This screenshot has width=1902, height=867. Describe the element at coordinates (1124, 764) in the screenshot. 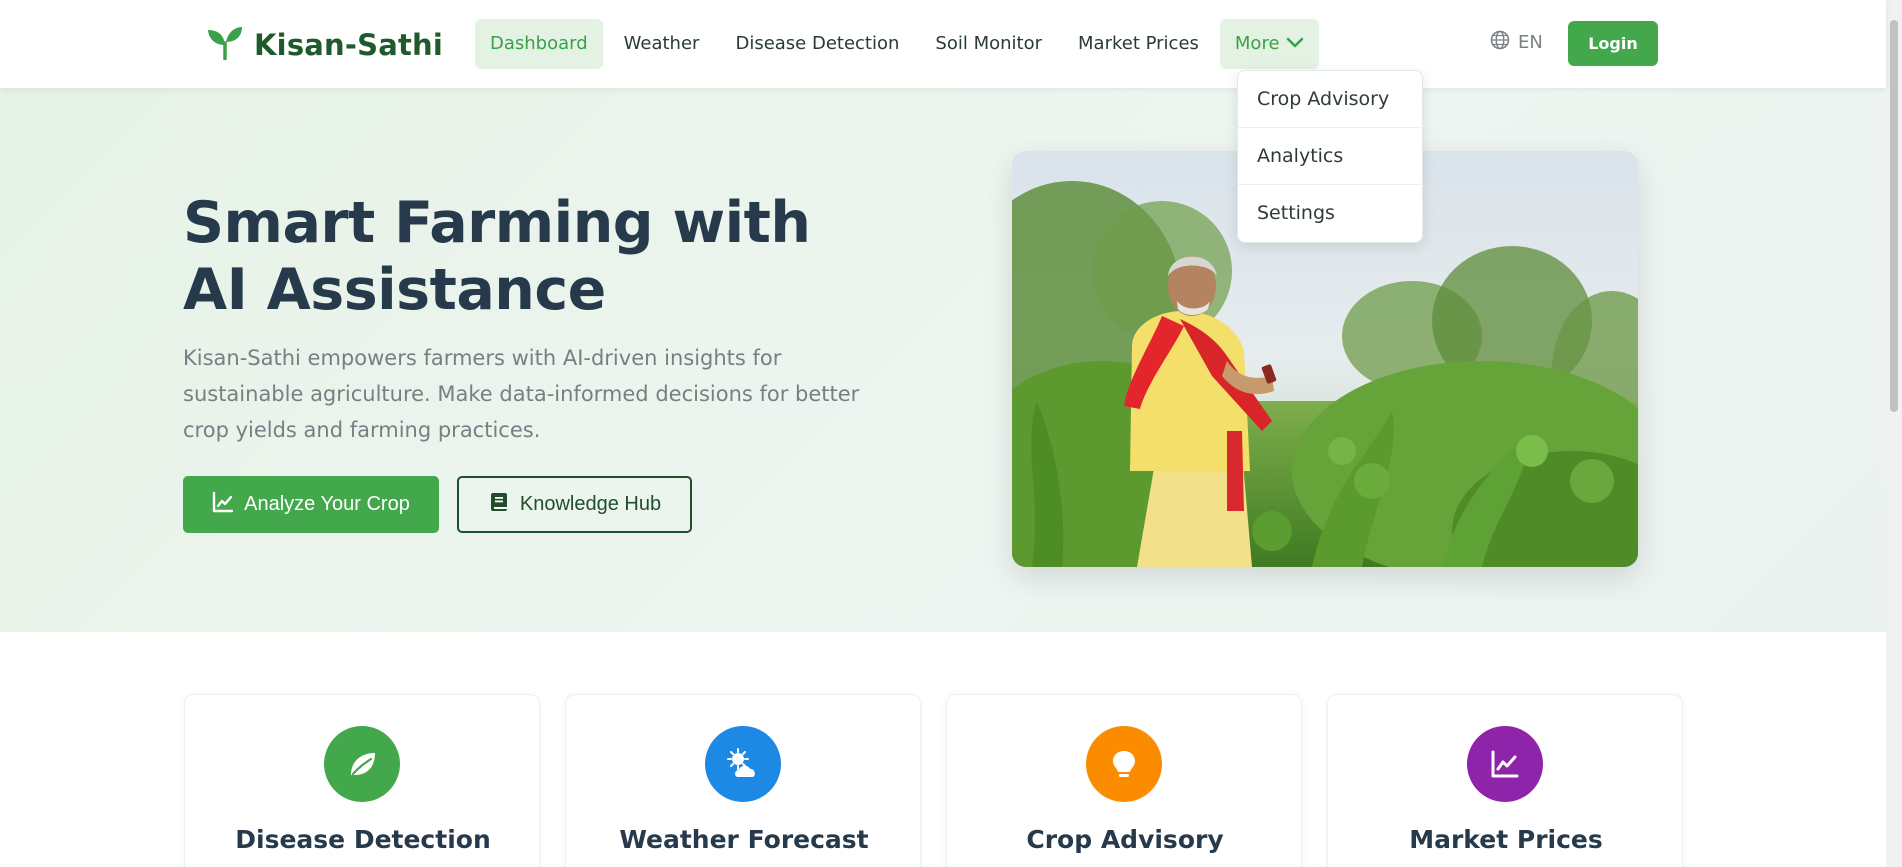

I see `lightbulb-icon` at that location.